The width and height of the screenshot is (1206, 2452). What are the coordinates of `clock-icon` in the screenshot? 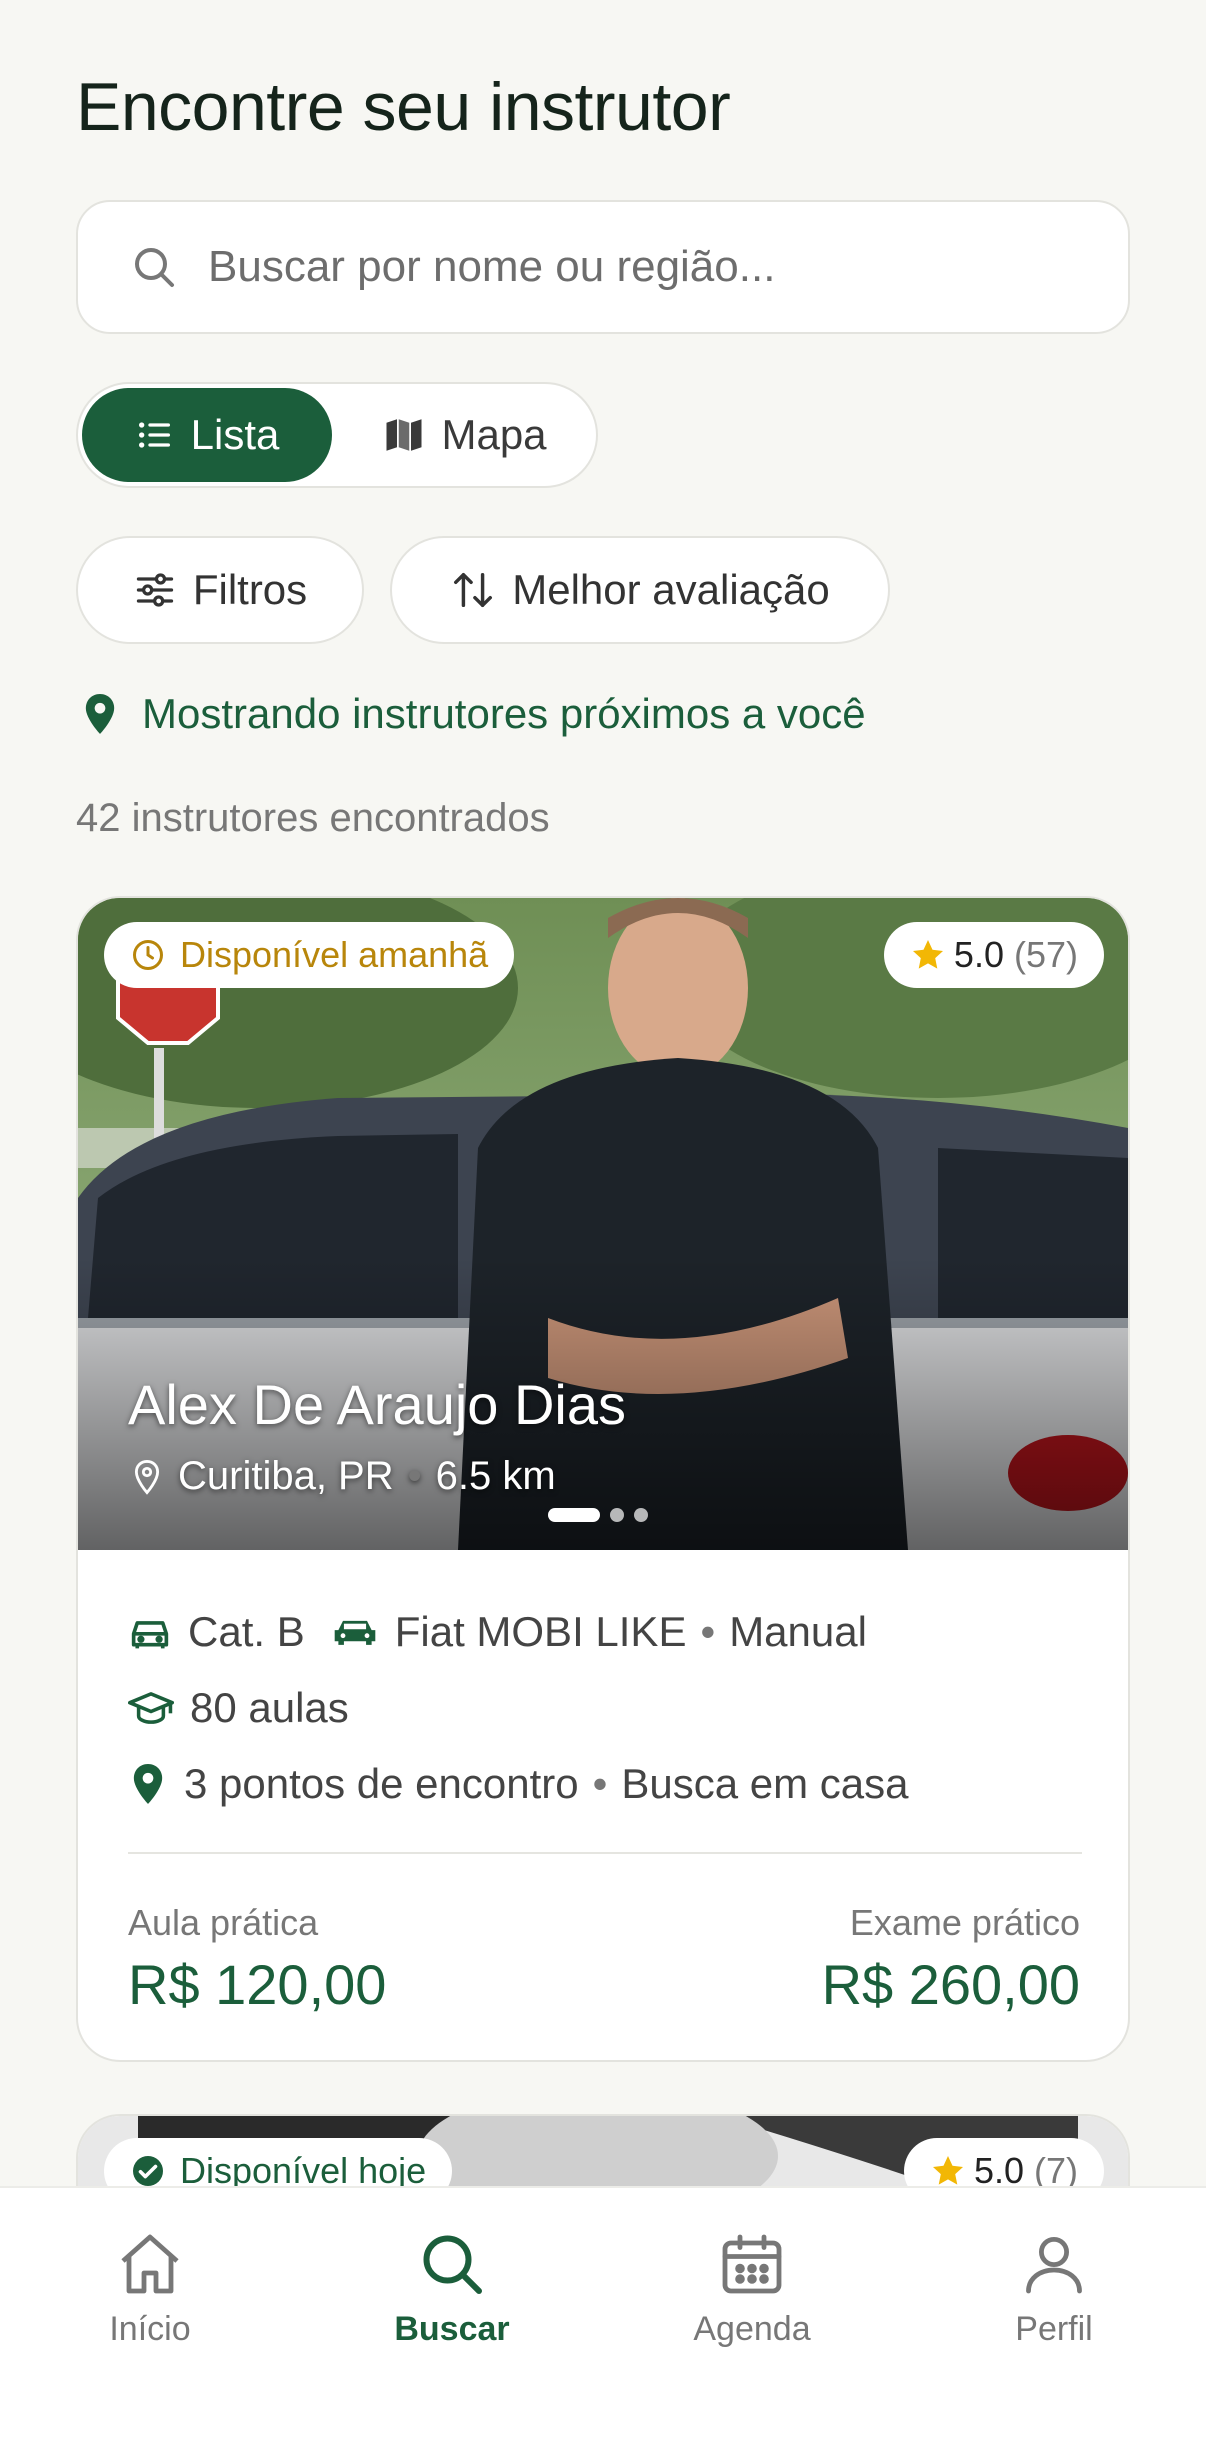 It's located at (148, 955).